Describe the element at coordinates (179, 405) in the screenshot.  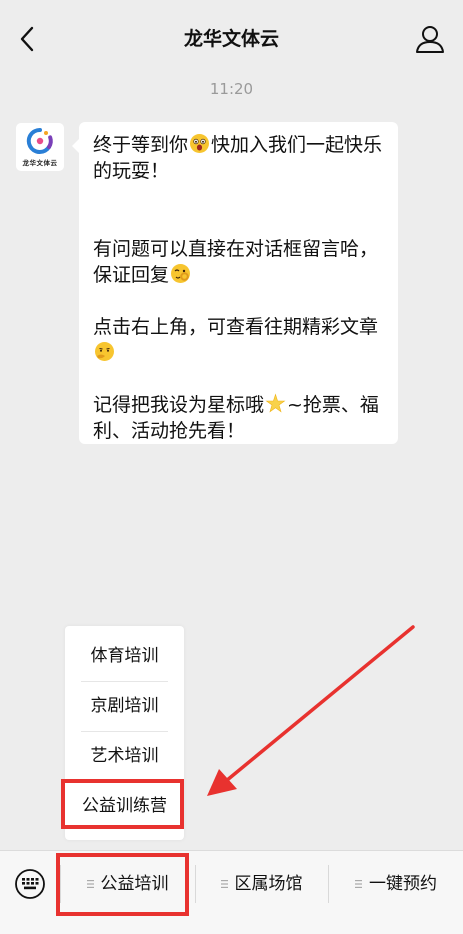
I see `message-text: 记得把我设为星标哦` at that location.